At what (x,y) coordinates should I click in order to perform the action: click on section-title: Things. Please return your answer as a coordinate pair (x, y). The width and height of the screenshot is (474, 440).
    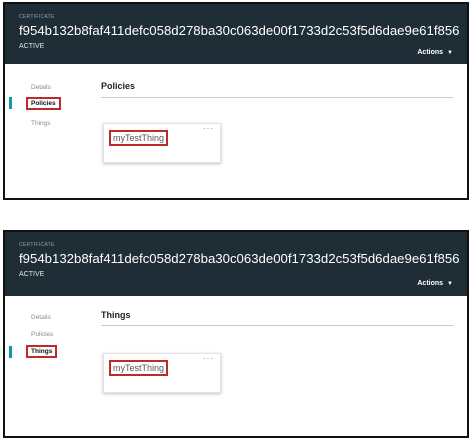
    Looking at the image, I should click on (116, 315).